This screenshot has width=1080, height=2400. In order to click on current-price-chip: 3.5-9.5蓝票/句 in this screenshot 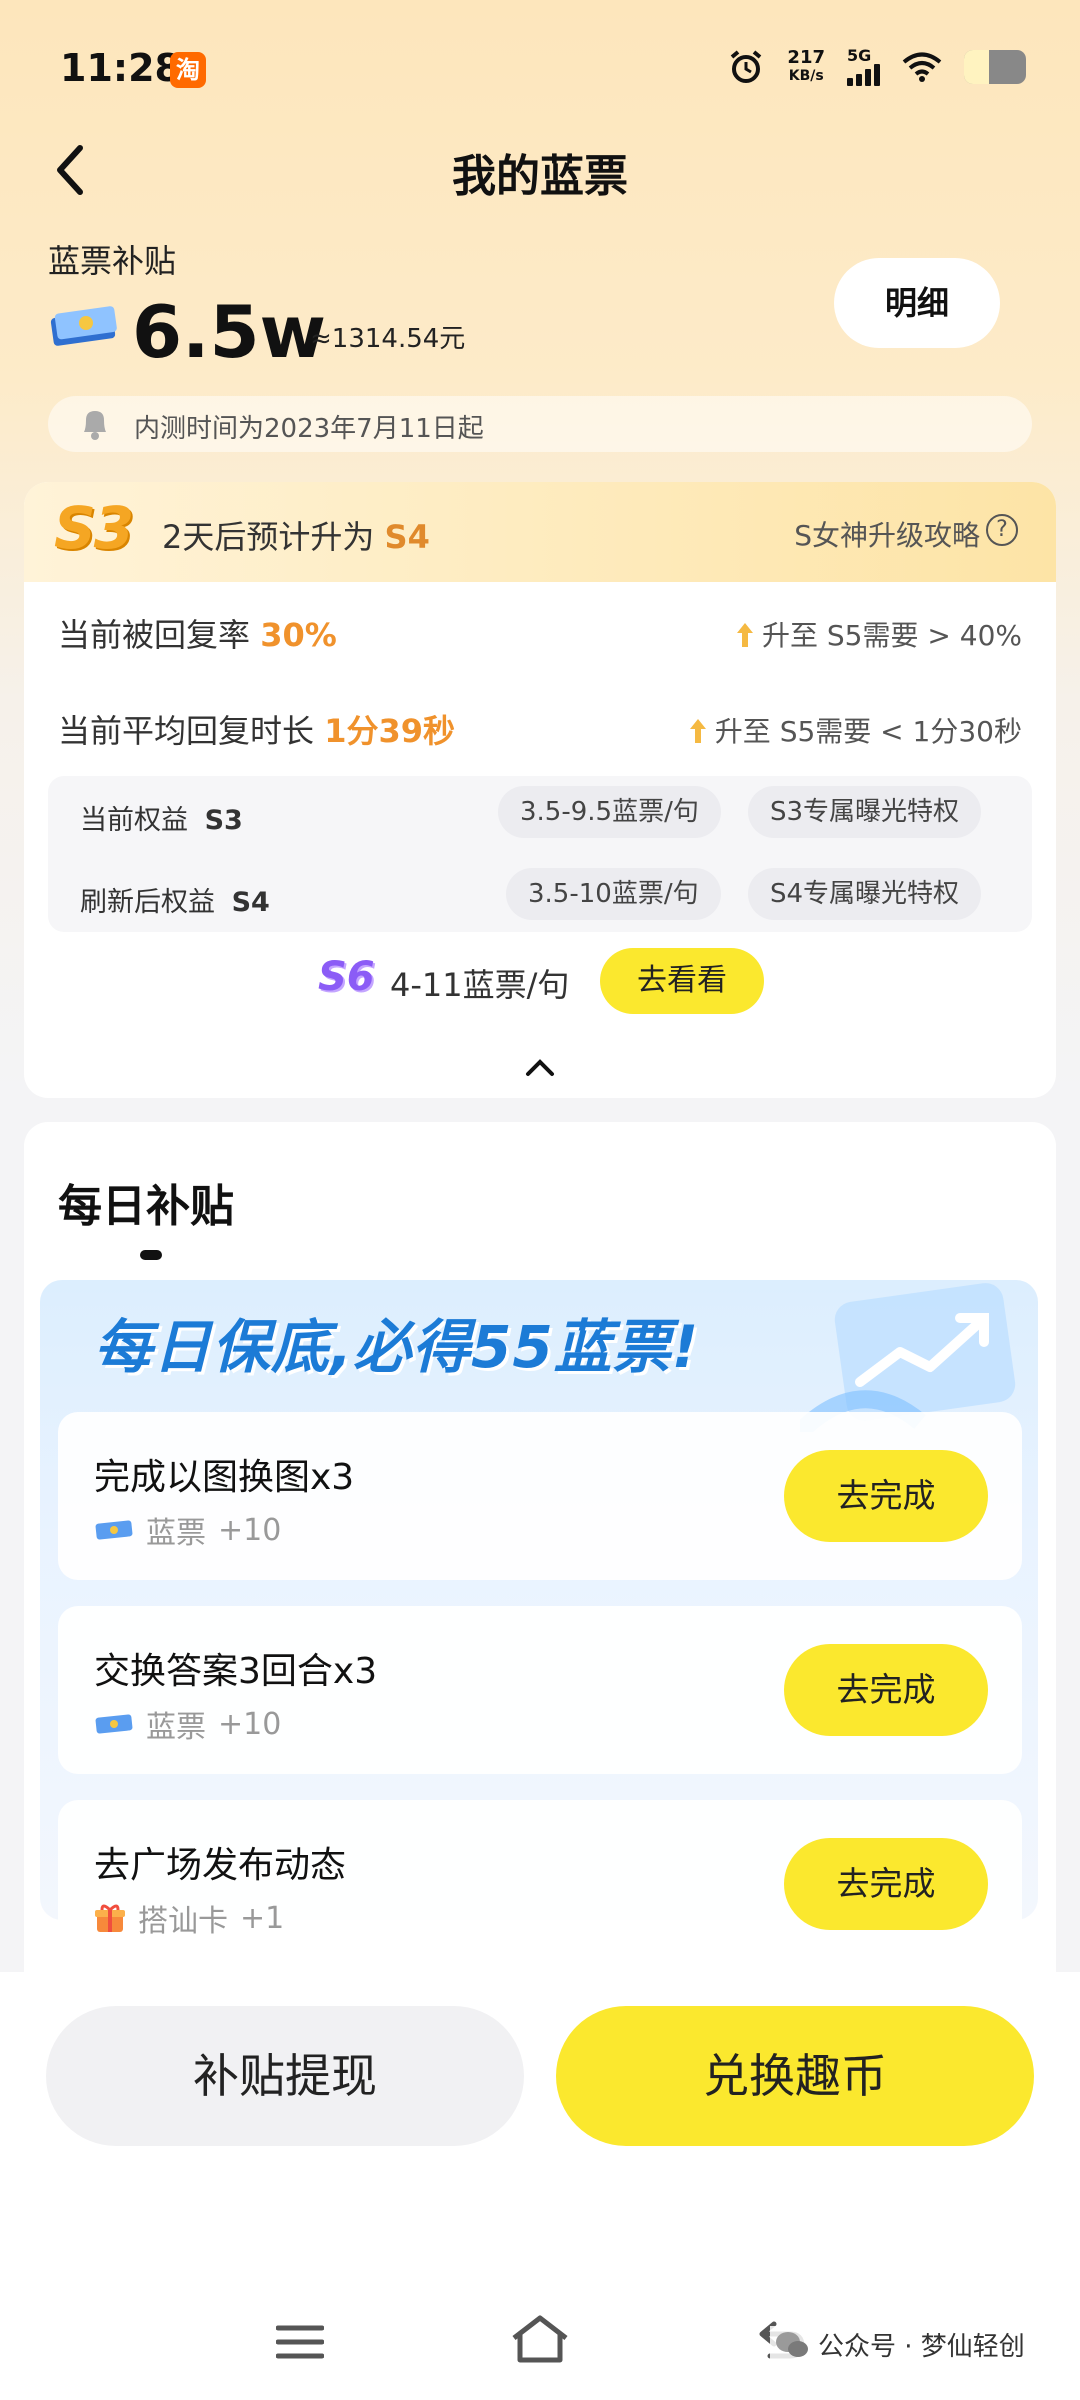, I will do `click(609, 812)`.